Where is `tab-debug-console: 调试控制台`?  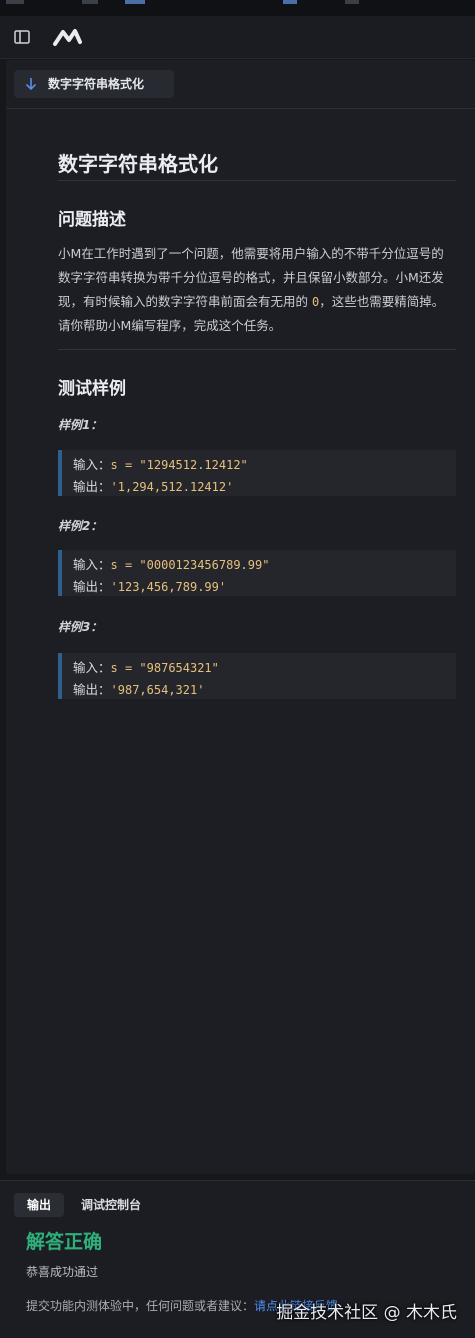 tab-debug-console: 调试控制台 is located at coordinates (111, 1205).